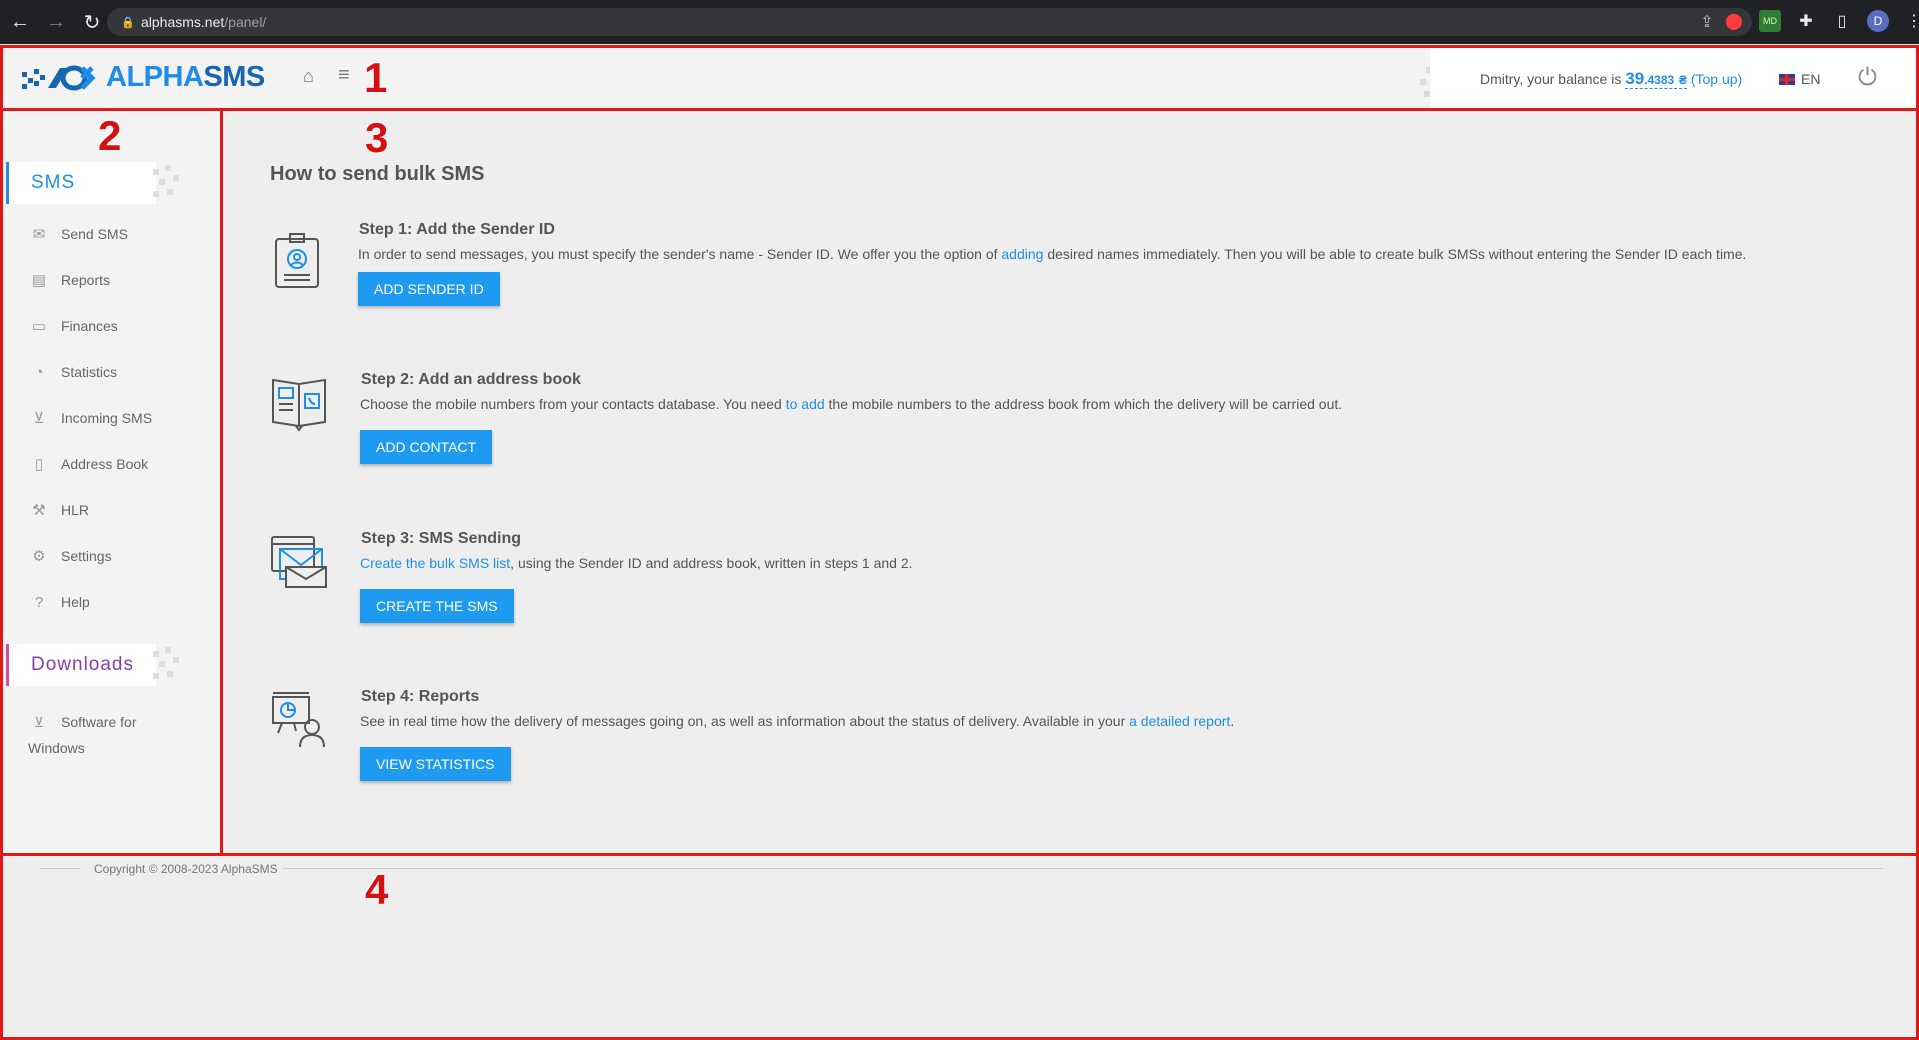 The height and width of the screenshot is (1040, 1919). I want to click on profile-avatar: D, so click(1878, 21).